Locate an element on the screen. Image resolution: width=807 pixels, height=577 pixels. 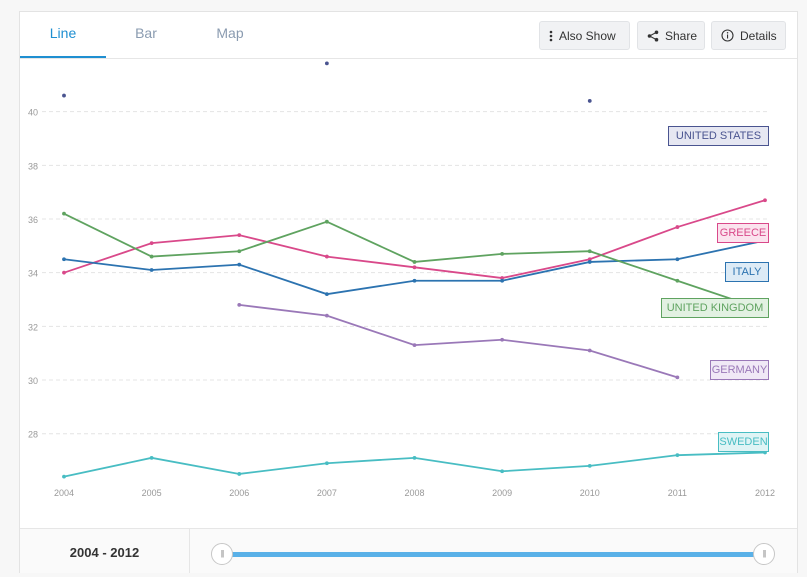
x-tick-label: 2012 is located at coordinates (765, 493).